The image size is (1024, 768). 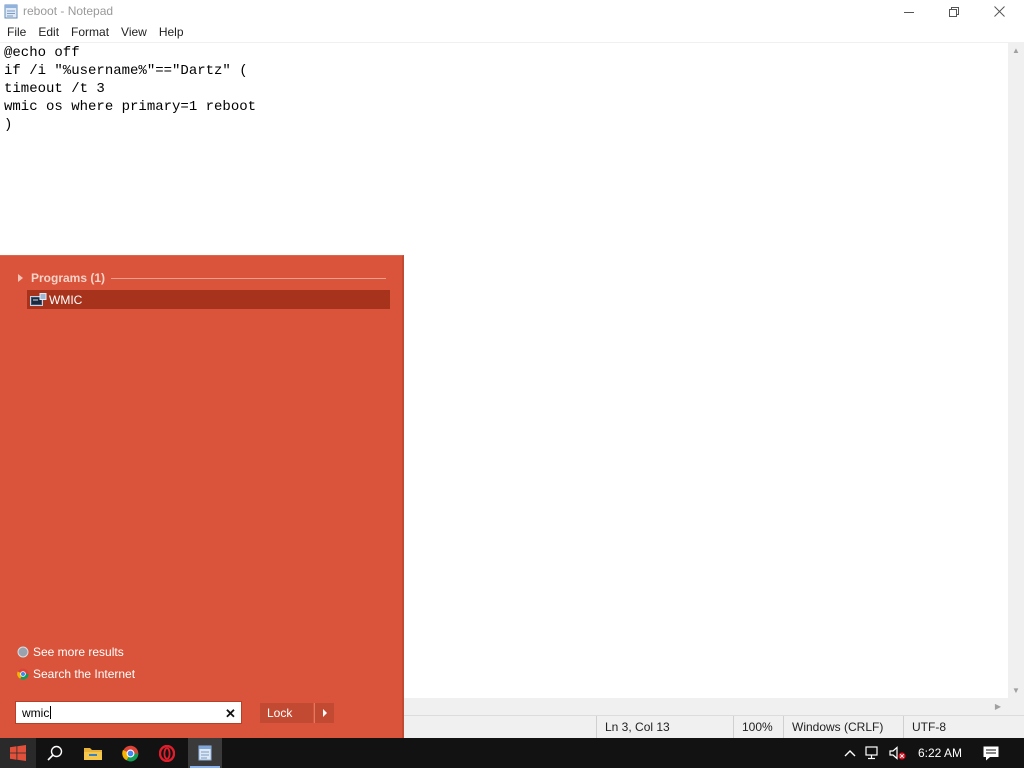 I want to click on menu-view: View, so click(x=134, y=32).